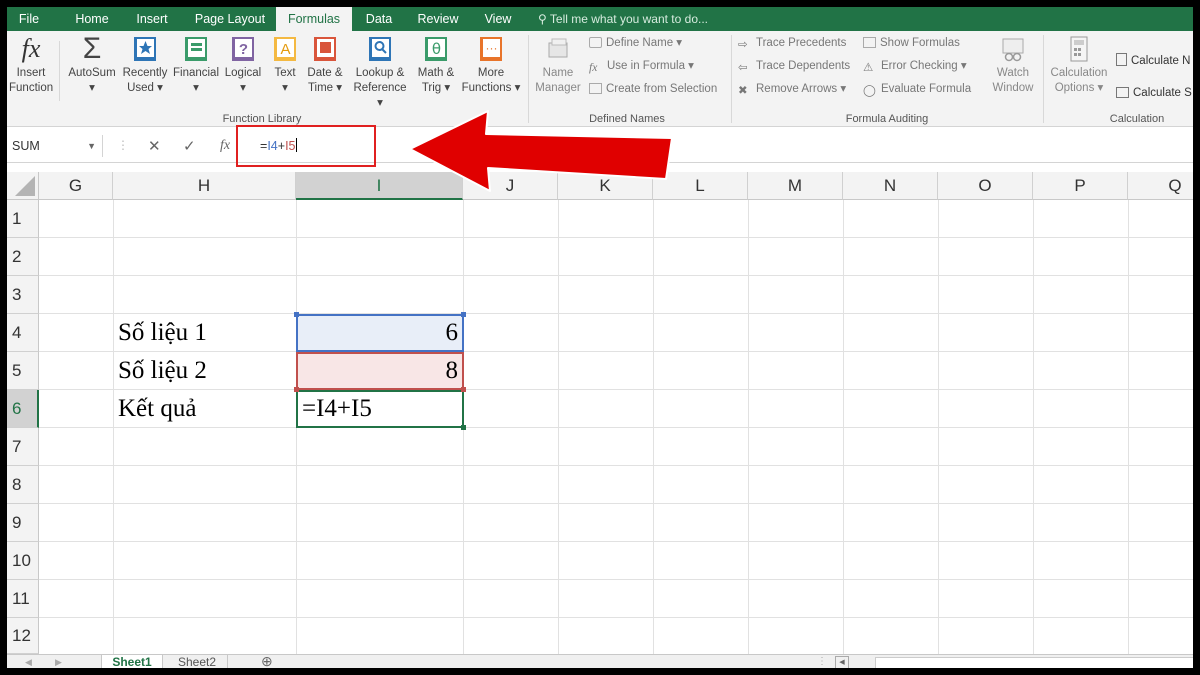 Image resolution: width=1200 pixels, height=675 pixels. What do you see at coordinates (162, 333) in the screenshot?
I see `cell-h4: Số liệu 1` at bounding box center [162, 333].